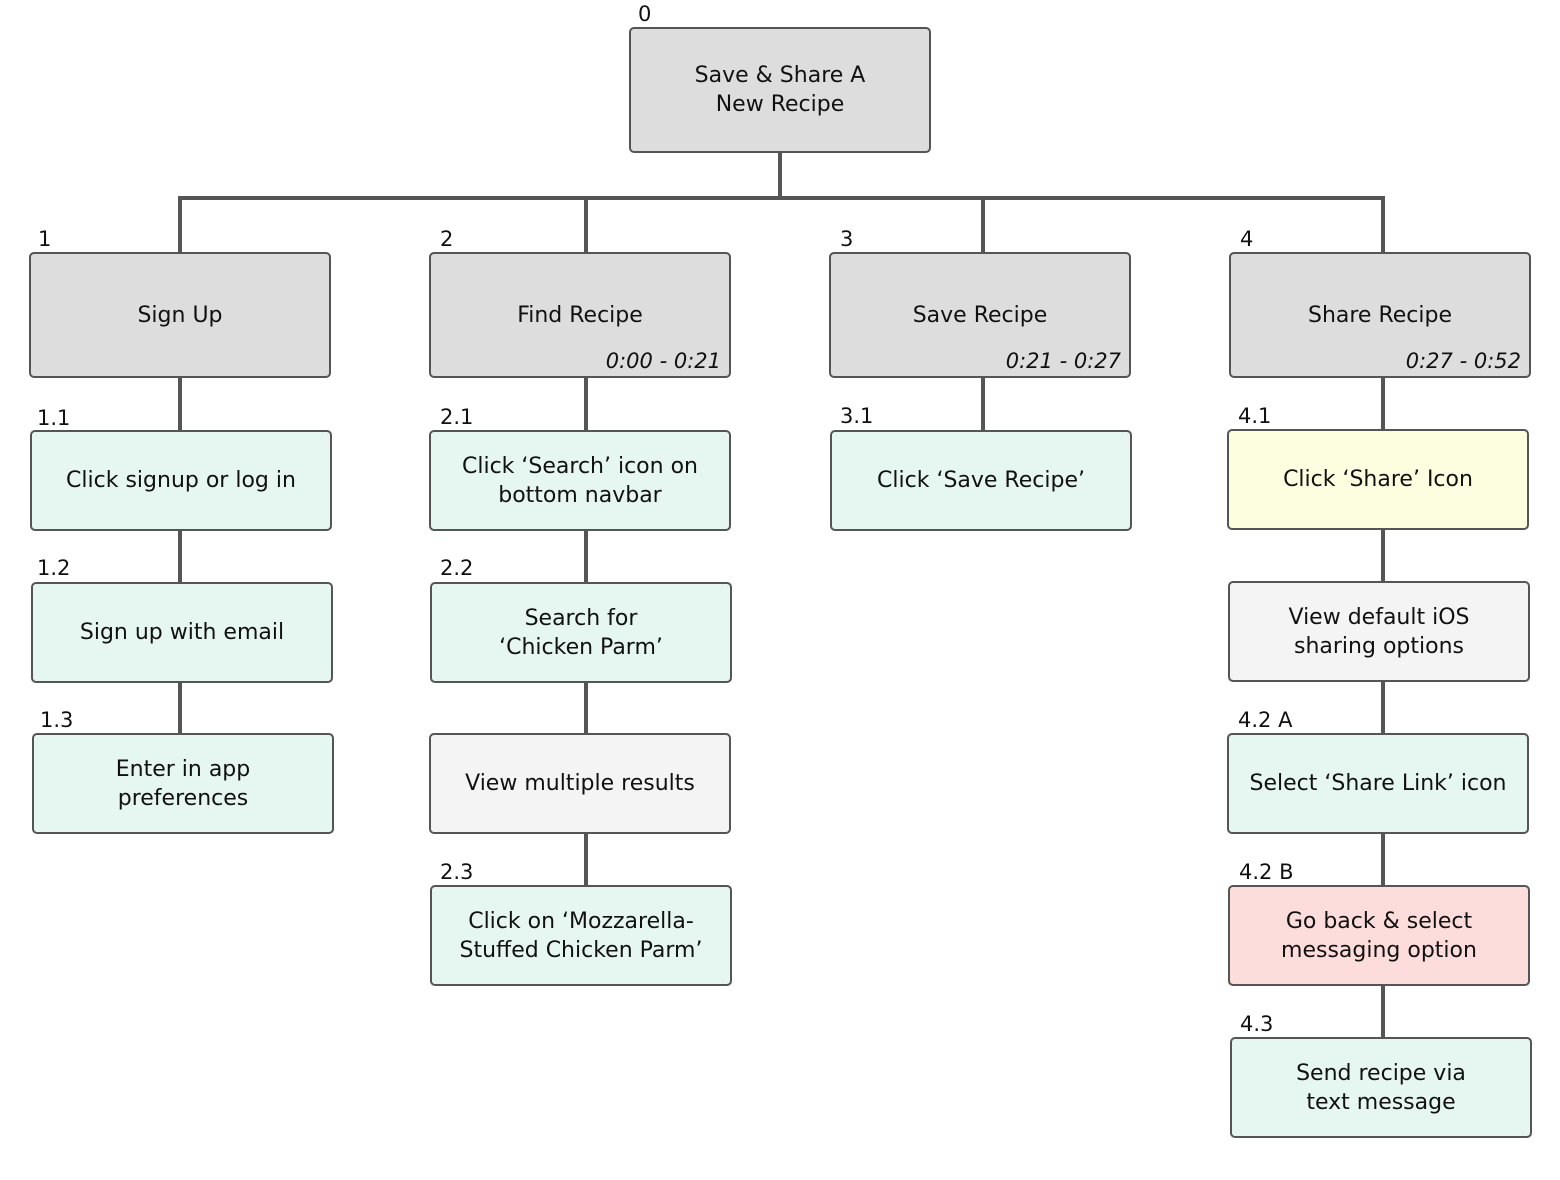 The image size is (1560, 1180). I want to click on step-4-2b-label: Go back & select messaging option, so click(1379, 935).